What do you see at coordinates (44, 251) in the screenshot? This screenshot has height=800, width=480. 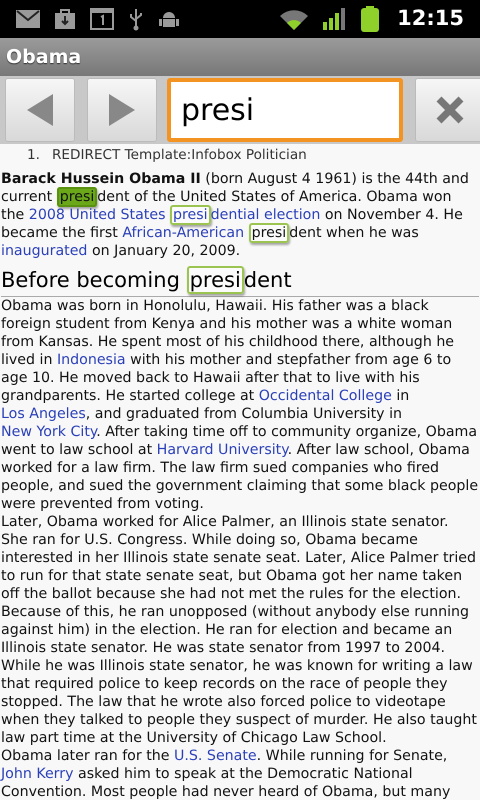 I see `link: inaugurated` at bounding box center [44, 251].